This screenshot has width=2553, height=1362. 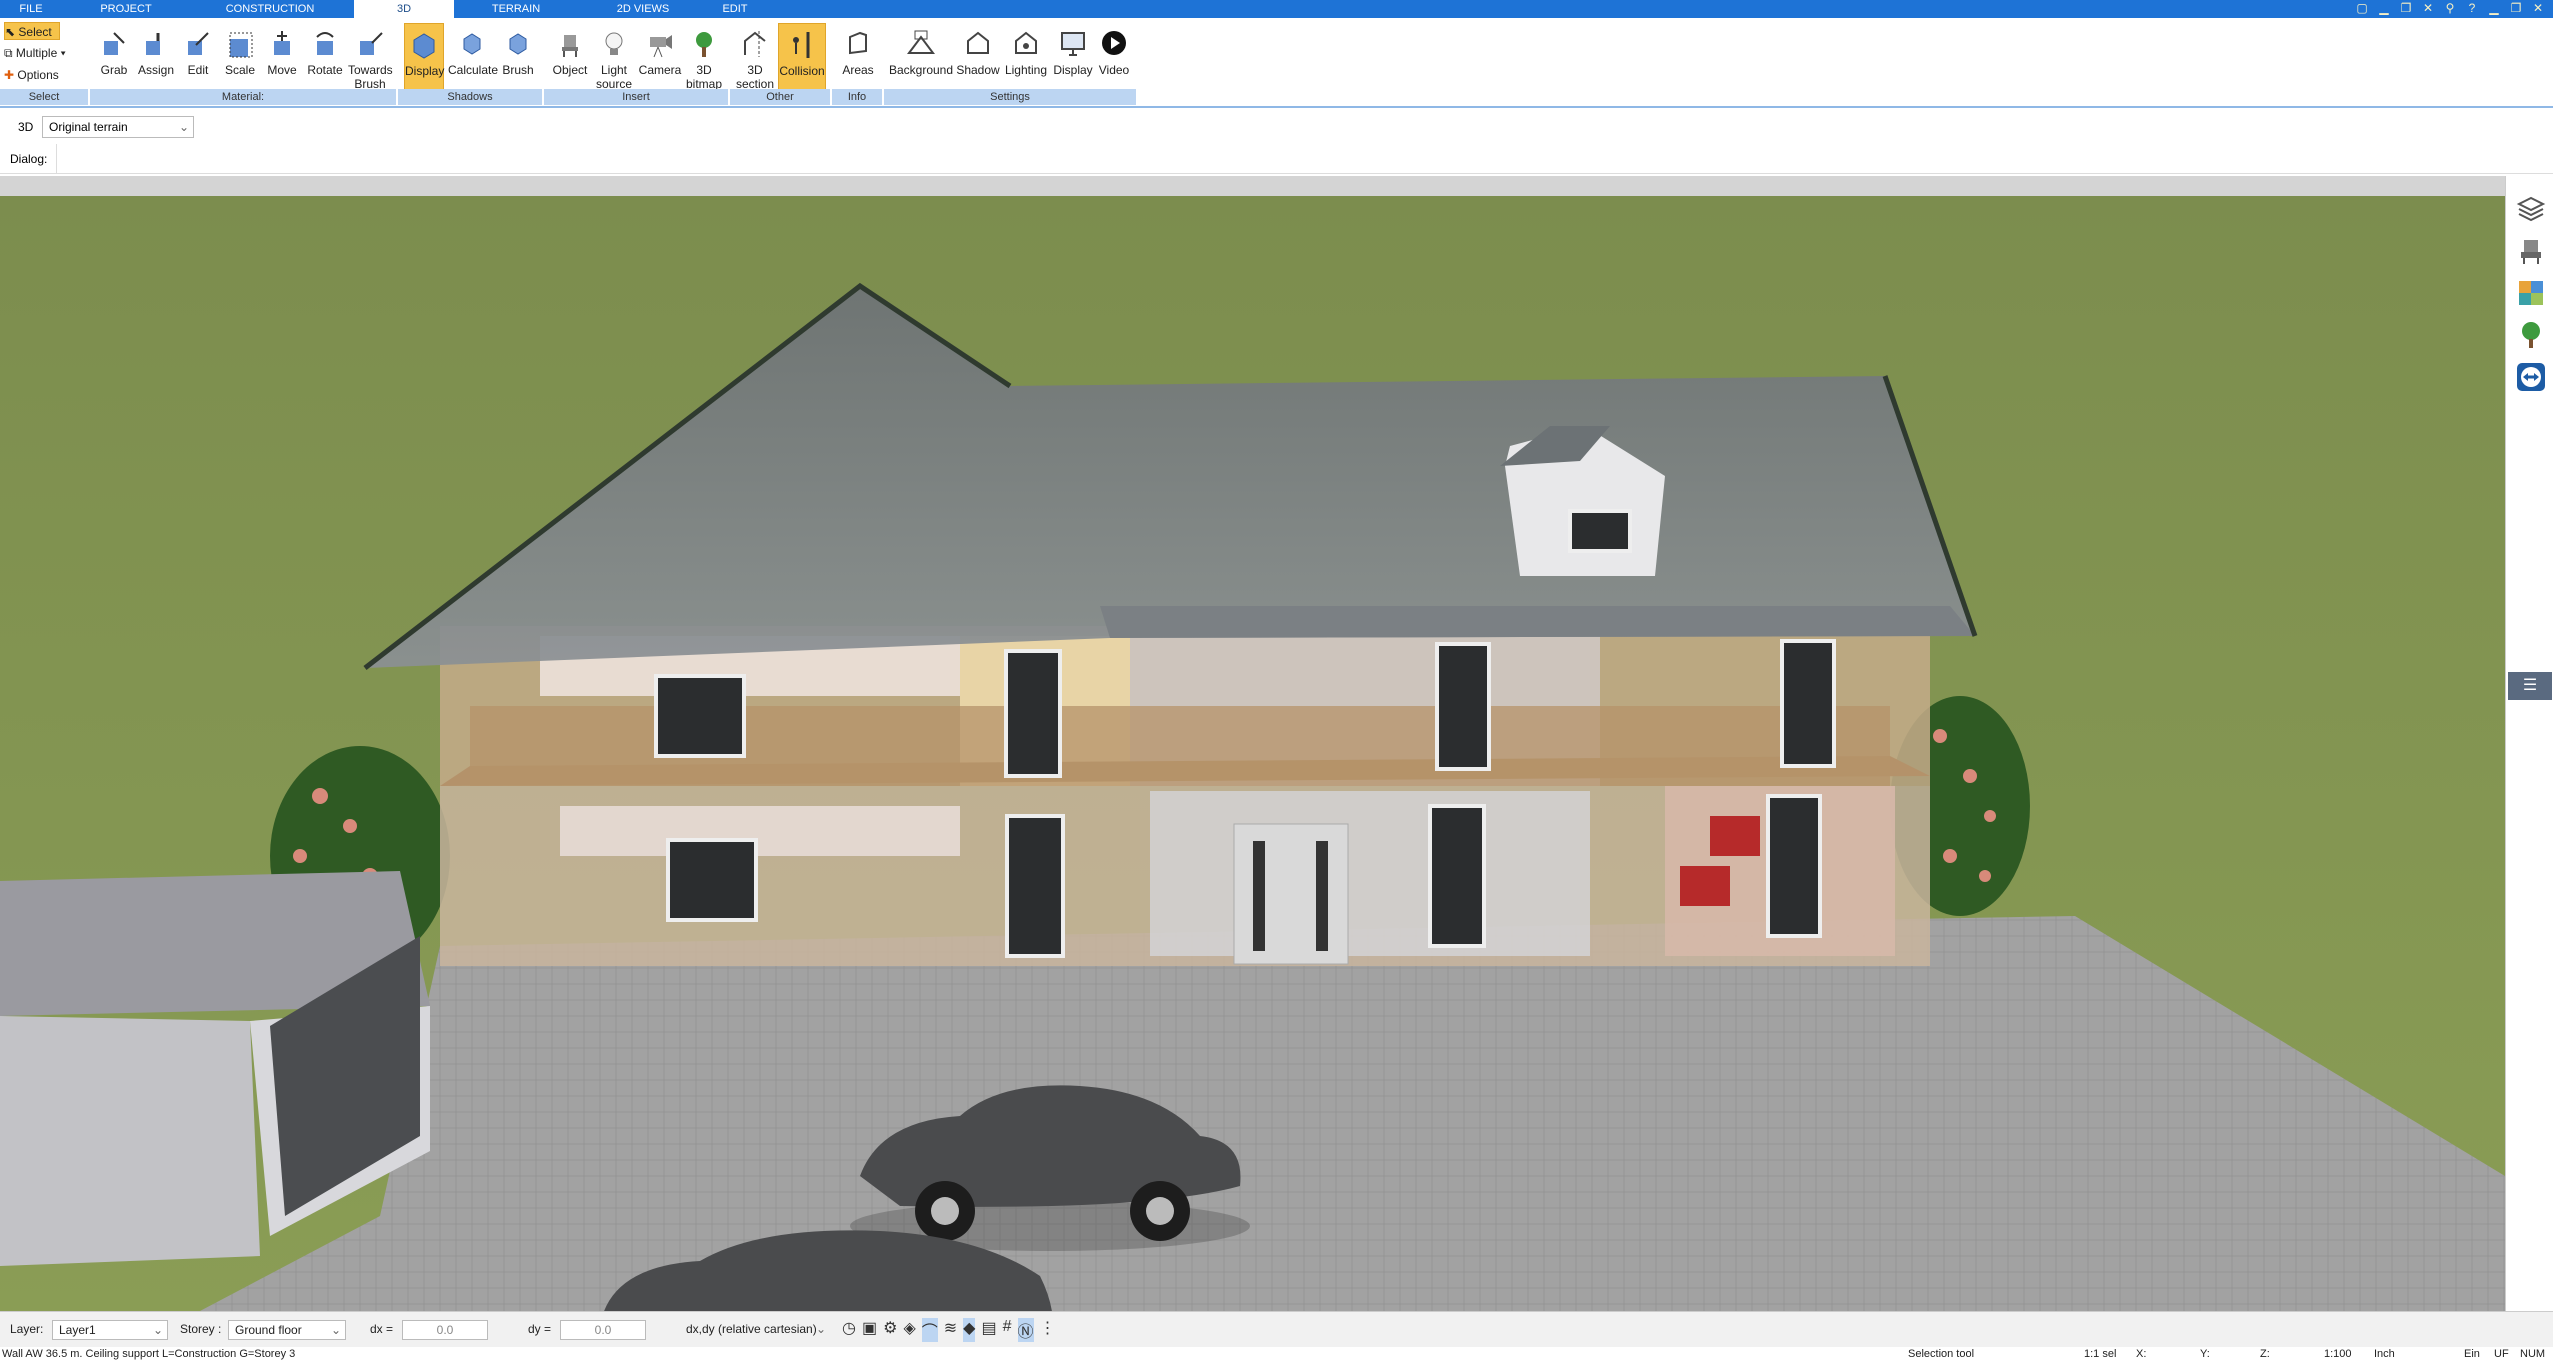 What do you see at coordinates (921, 42) in the screenshot?
I see `background-icon` at bounding box center [921, 42].